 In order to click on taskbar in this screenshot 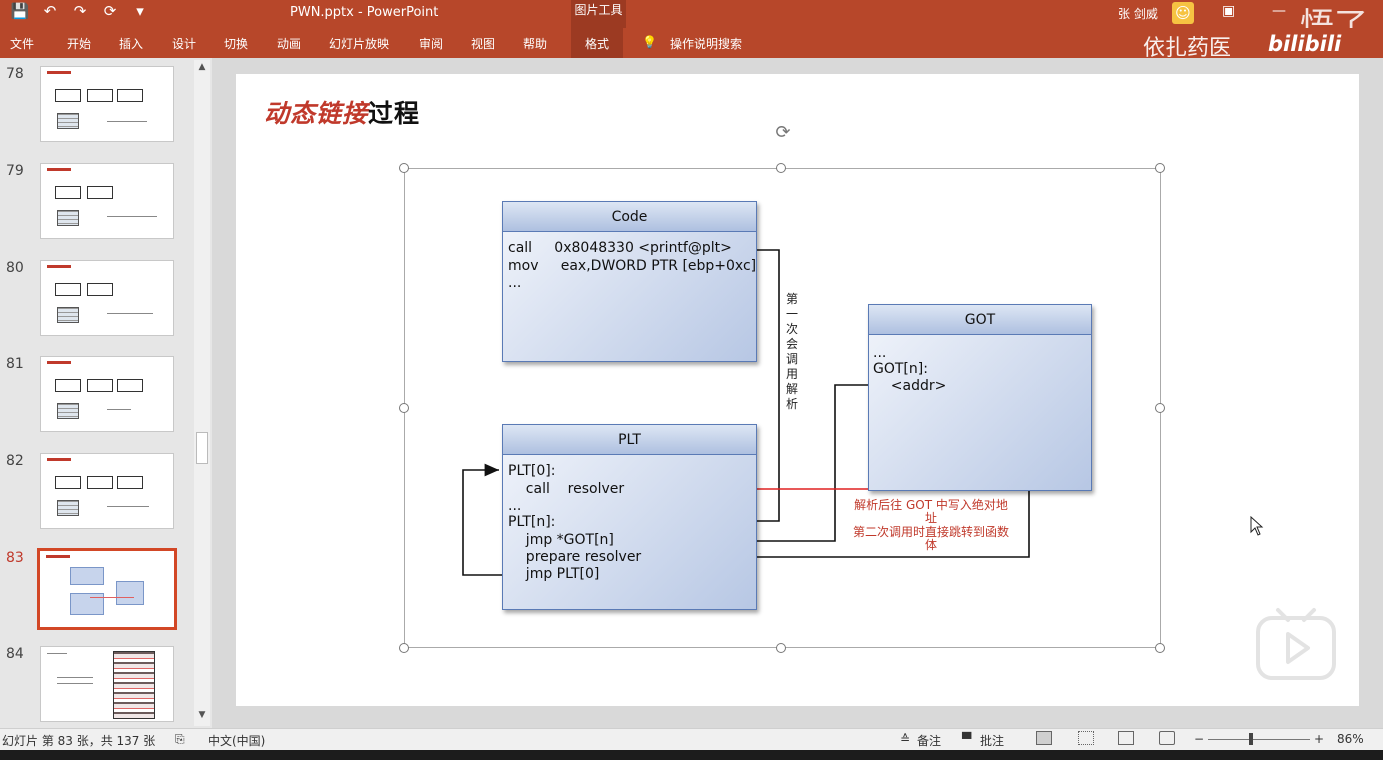, I will do `click(691, 755)`.